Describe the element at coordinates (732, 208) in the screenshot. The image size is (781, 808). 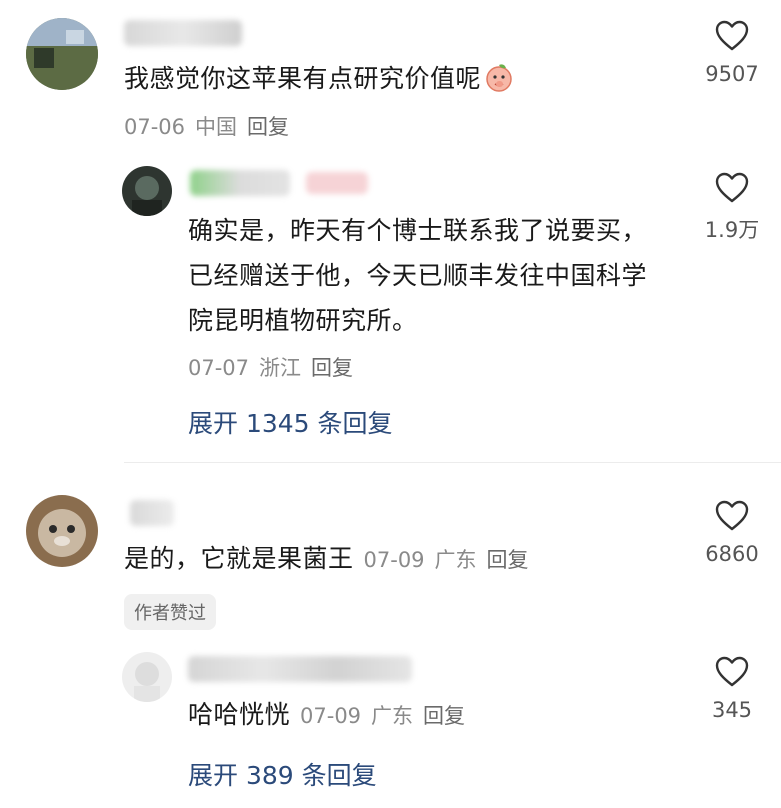
I see `like-button: 1.9万` at that location.